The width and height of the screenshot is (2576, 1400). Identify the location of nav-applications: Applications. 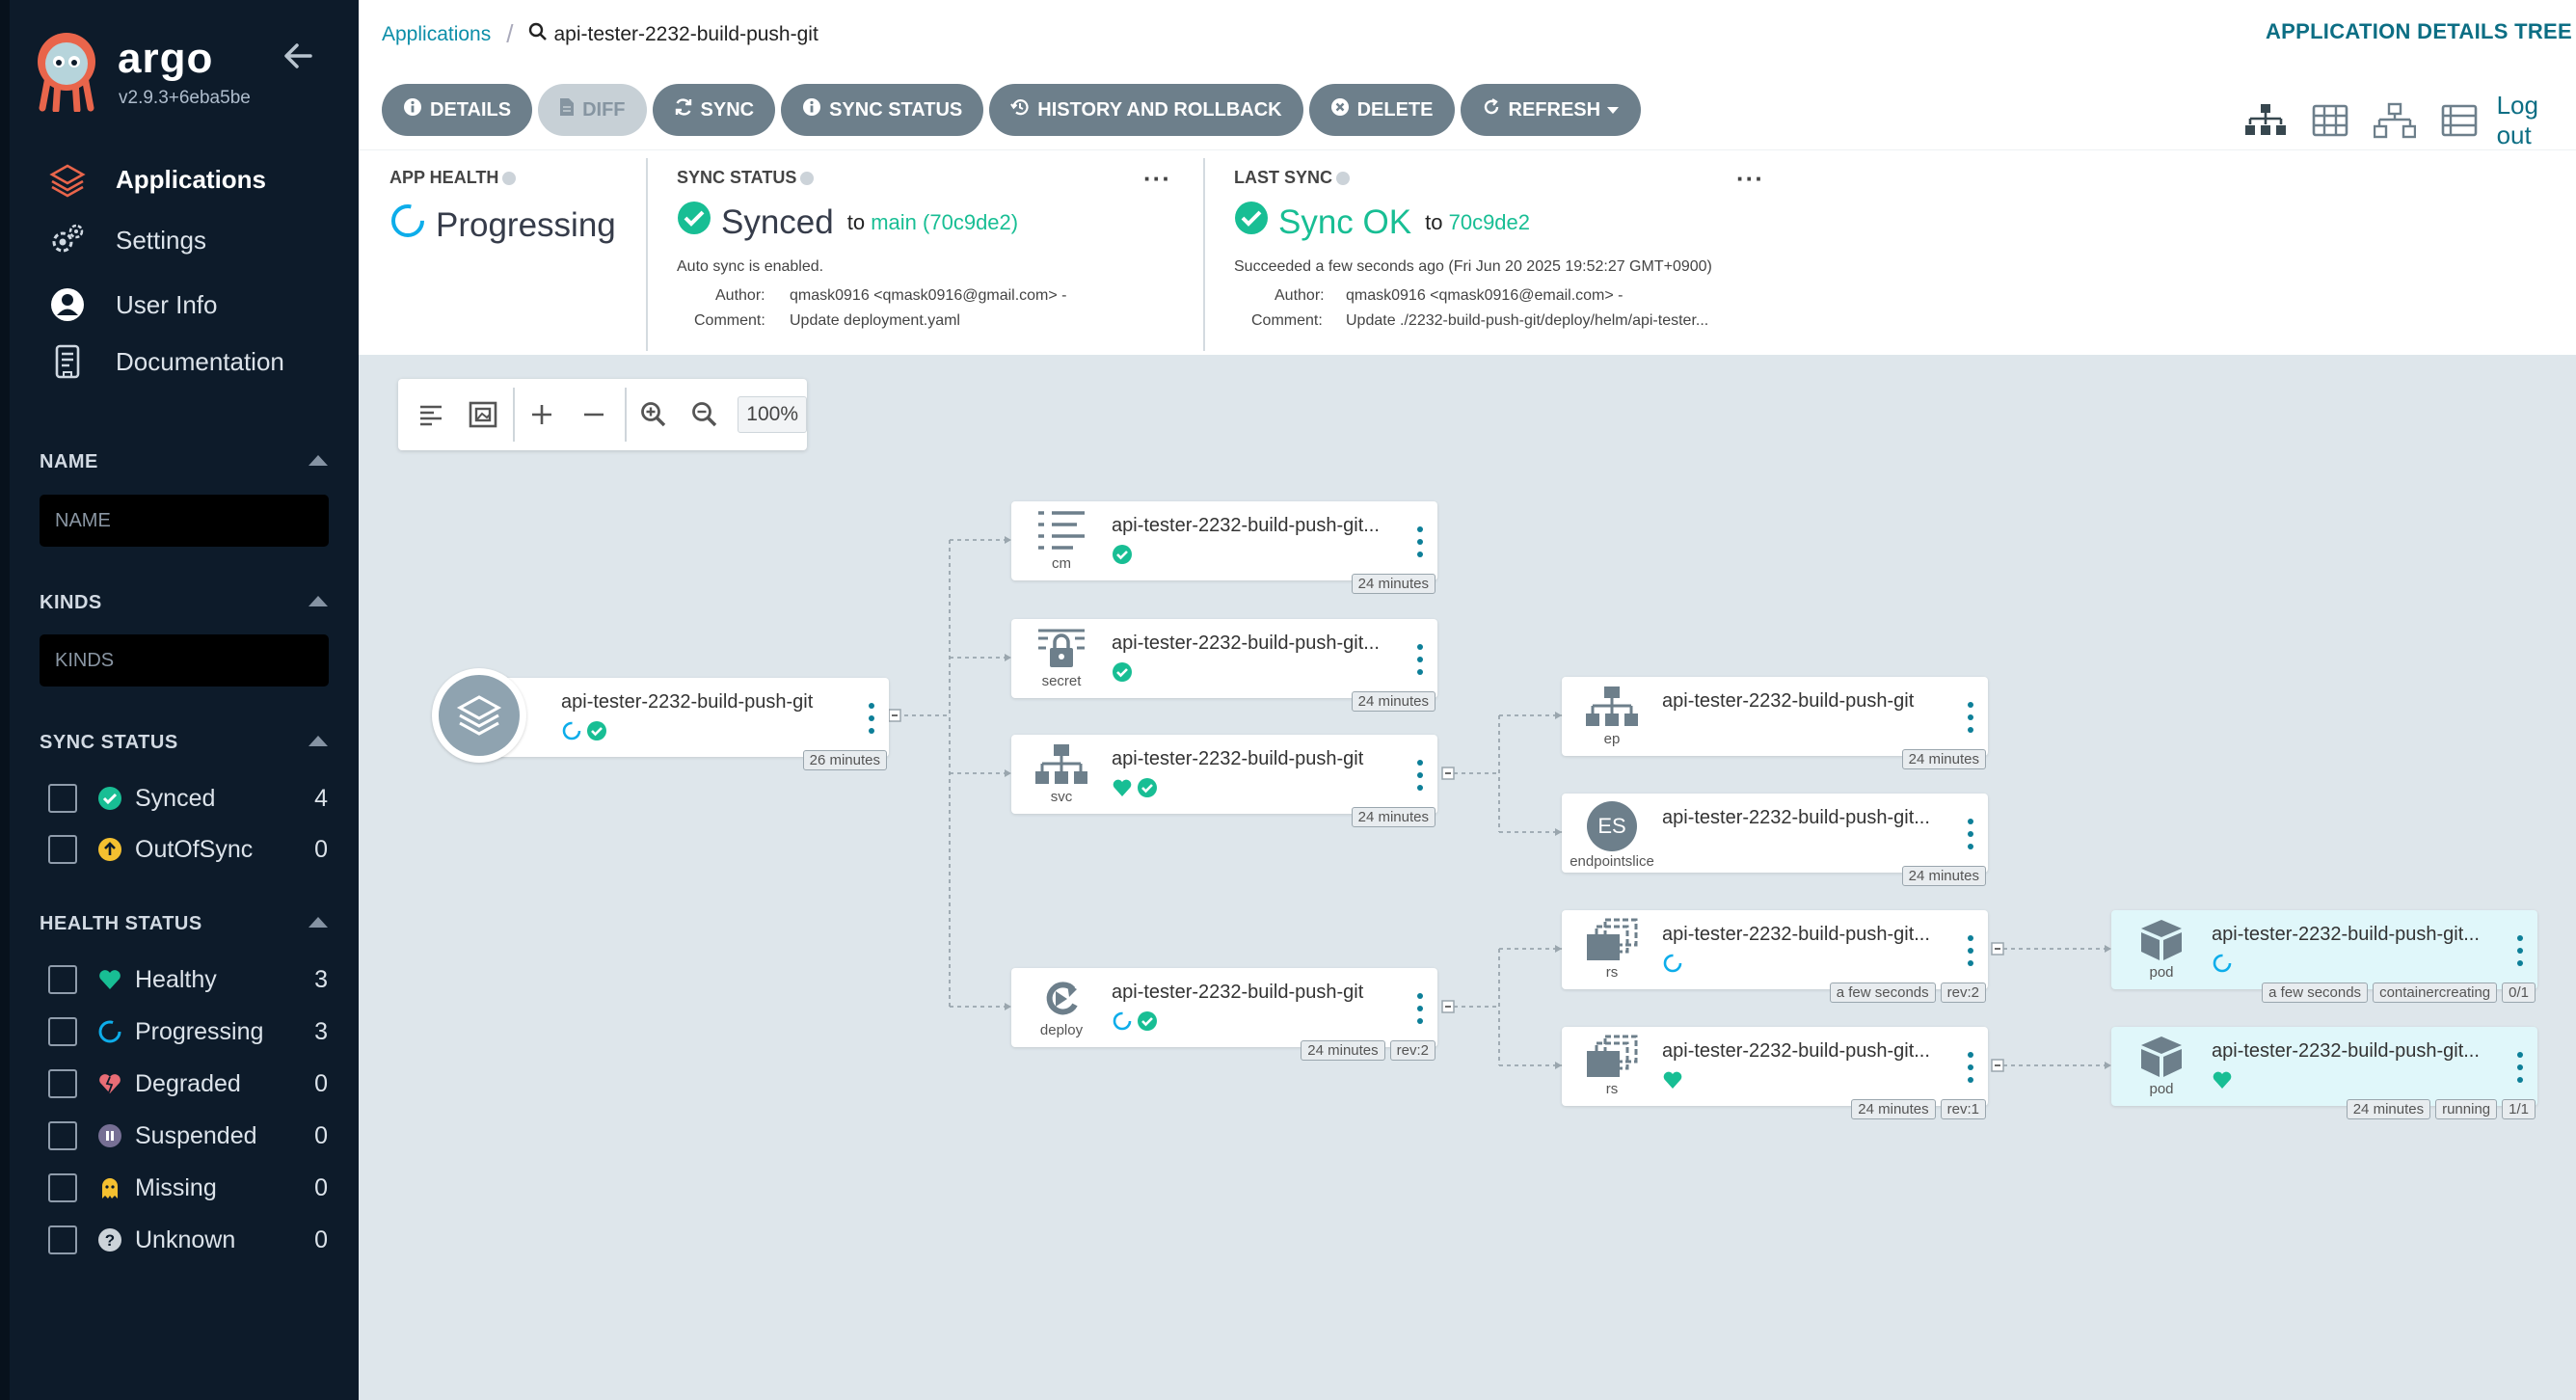
(157, 179).